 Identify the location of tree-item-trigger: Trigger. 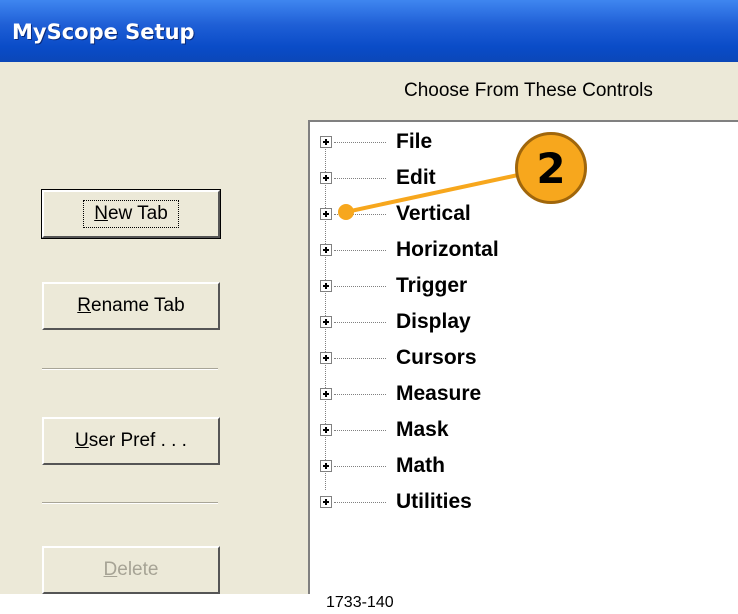
(520, 286).